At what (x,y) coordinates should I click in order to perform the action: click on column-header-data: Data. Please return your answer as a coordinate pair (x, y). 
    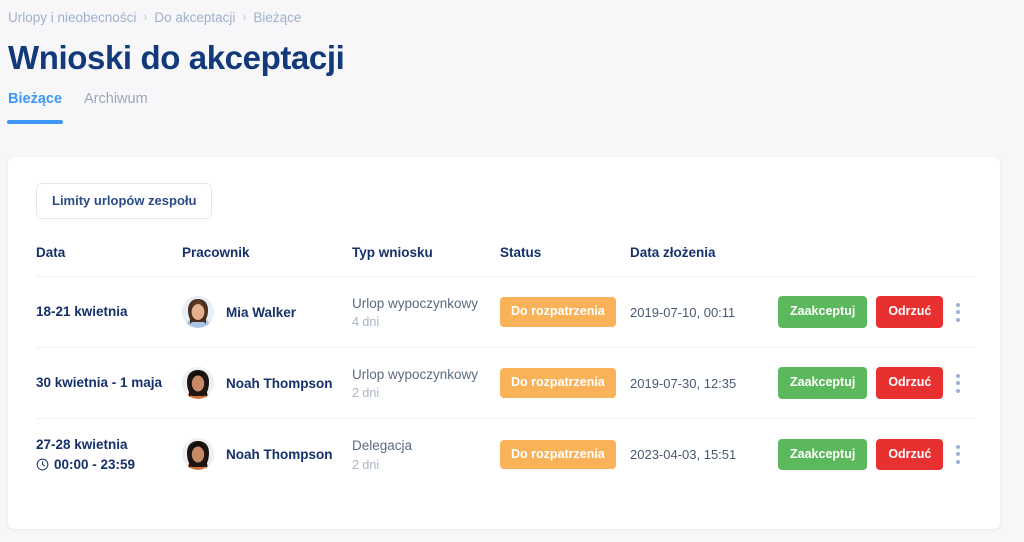
    Looking at the image, I should click on (109, 261).